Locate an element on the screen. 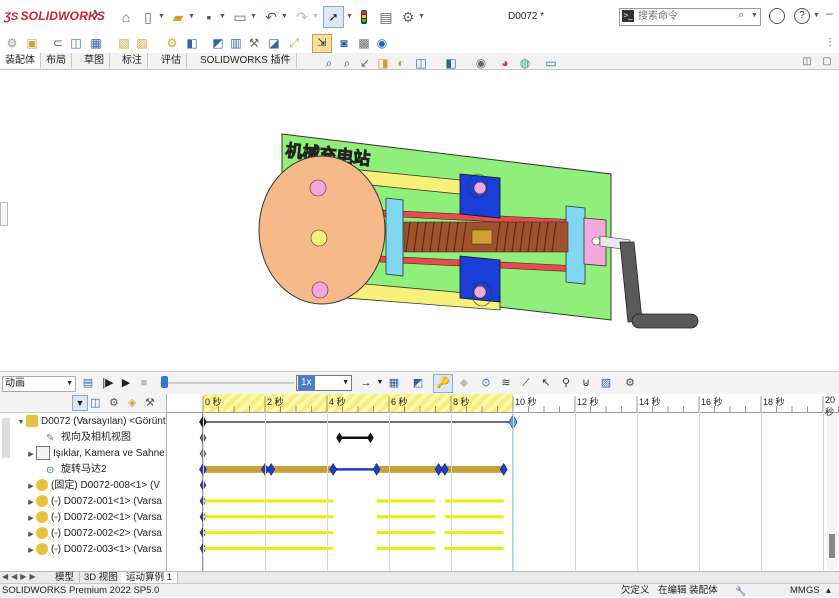  tab-sketch: 草图 is located at coordinates (94, 60).